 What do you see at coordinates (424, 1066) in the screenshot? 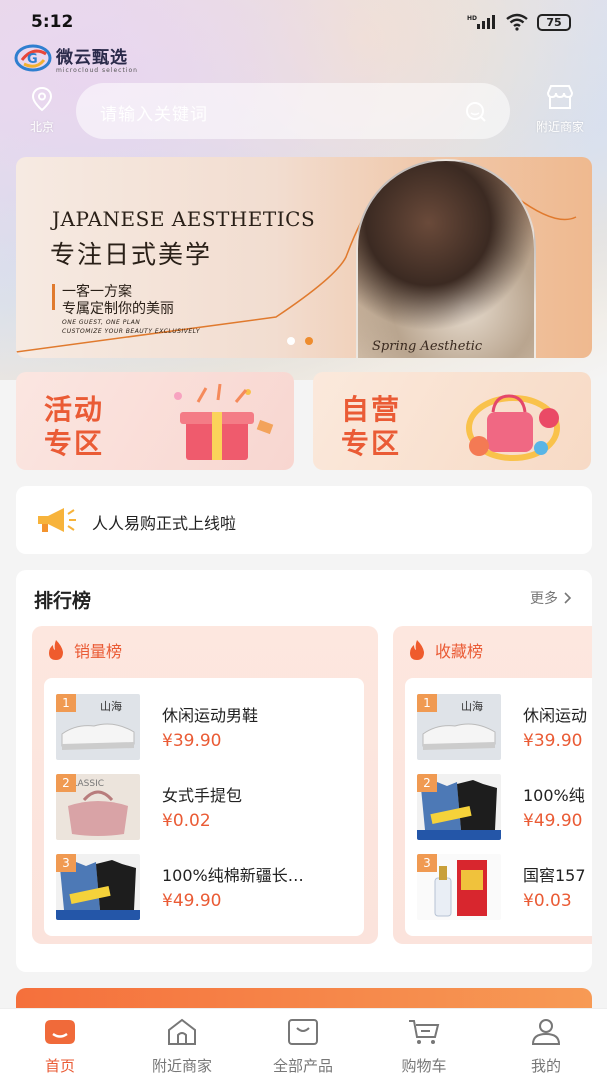
I see `tab-cart-label: 购物车` at bounding box center [424, 1066].